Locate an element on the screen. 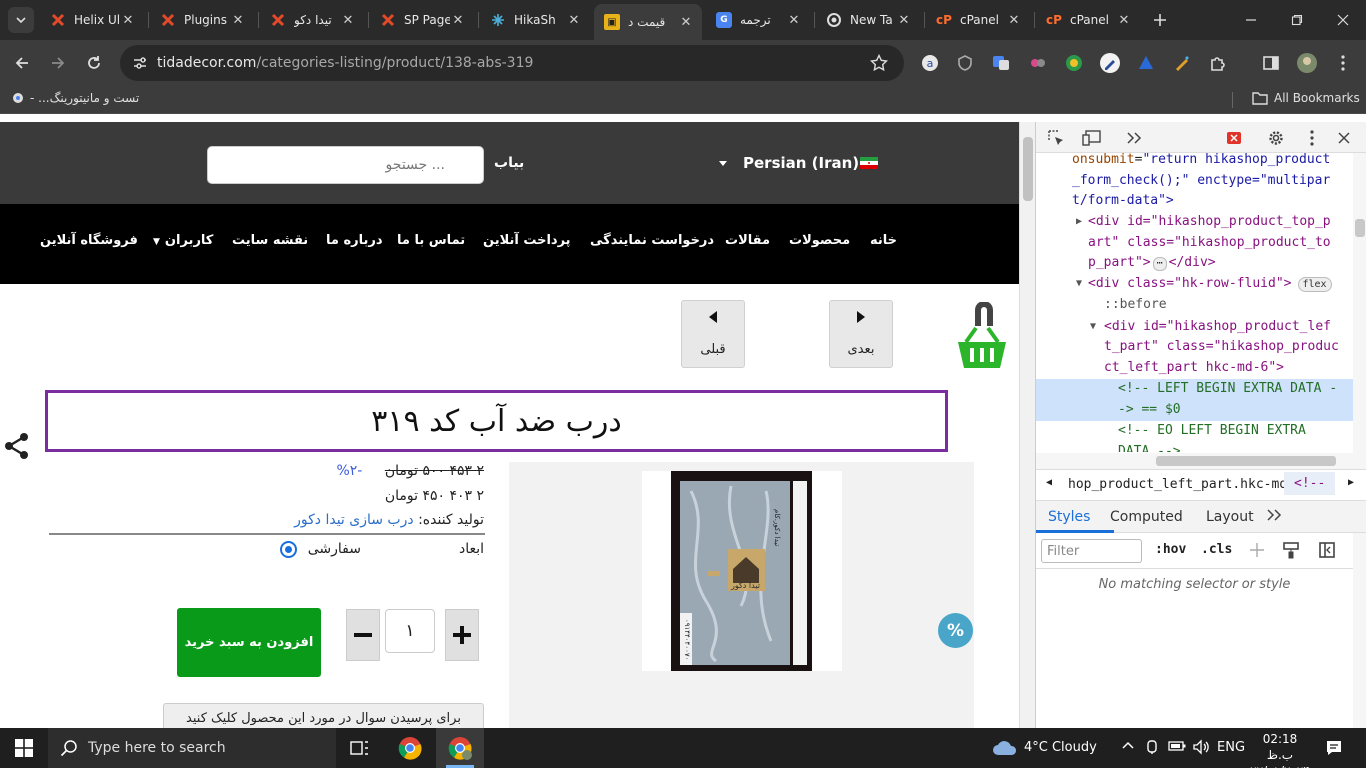 This screenshot has width=1366, height=779. manufacturer-link: درب سازی تیدا دکور is located at coordinates (354, 520).